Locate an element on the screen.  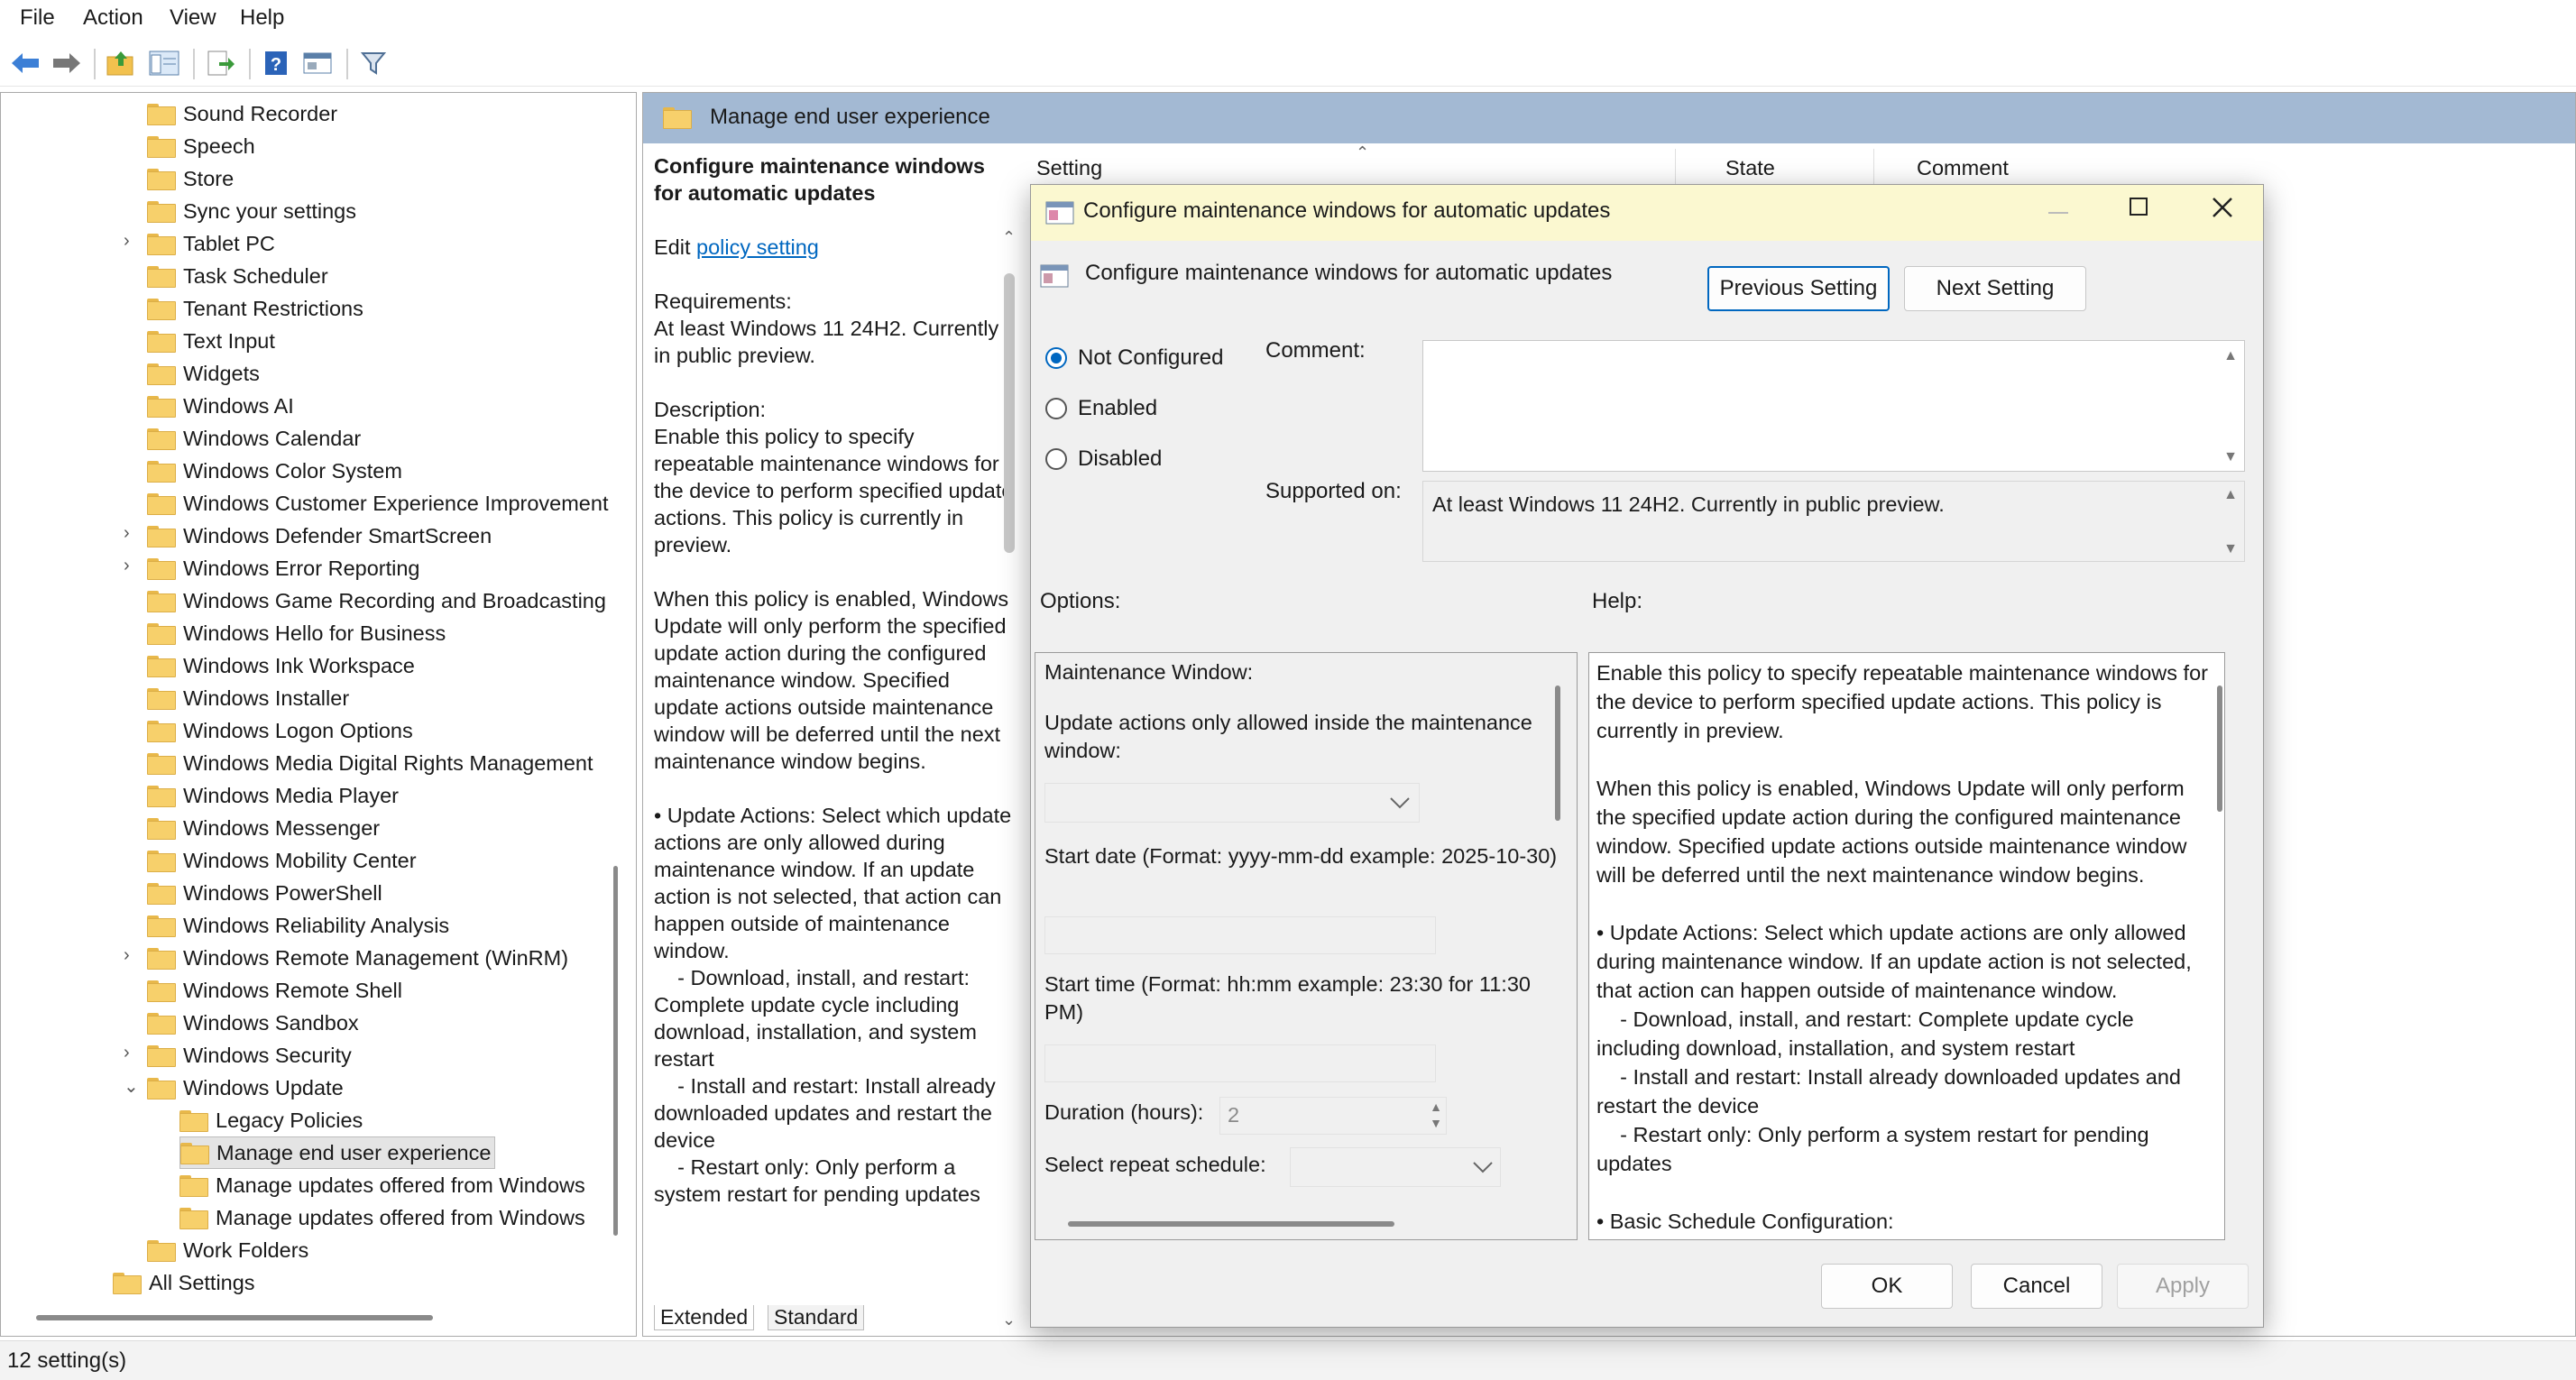
tree-item: Sound Recorder is located at coordinates (242, 114).